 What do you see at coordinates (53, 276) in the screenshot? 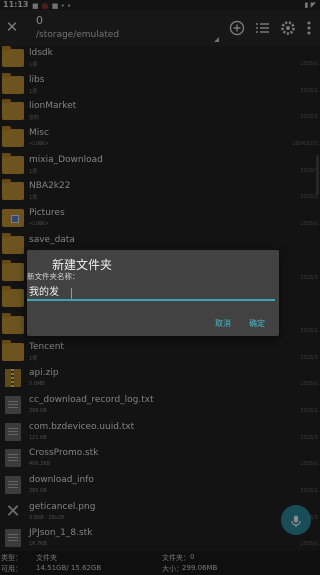
I see `folder-name-label: 新文件夹名称：` at bounding box center [53, 276].